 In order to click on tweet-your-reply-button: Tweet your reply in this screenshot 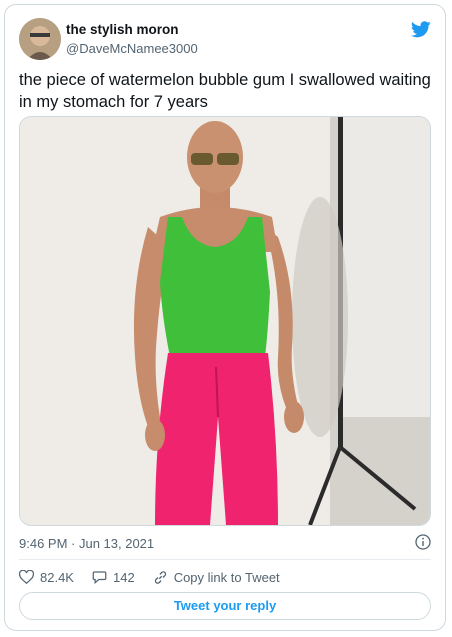, I will do `click(225, 606)`.